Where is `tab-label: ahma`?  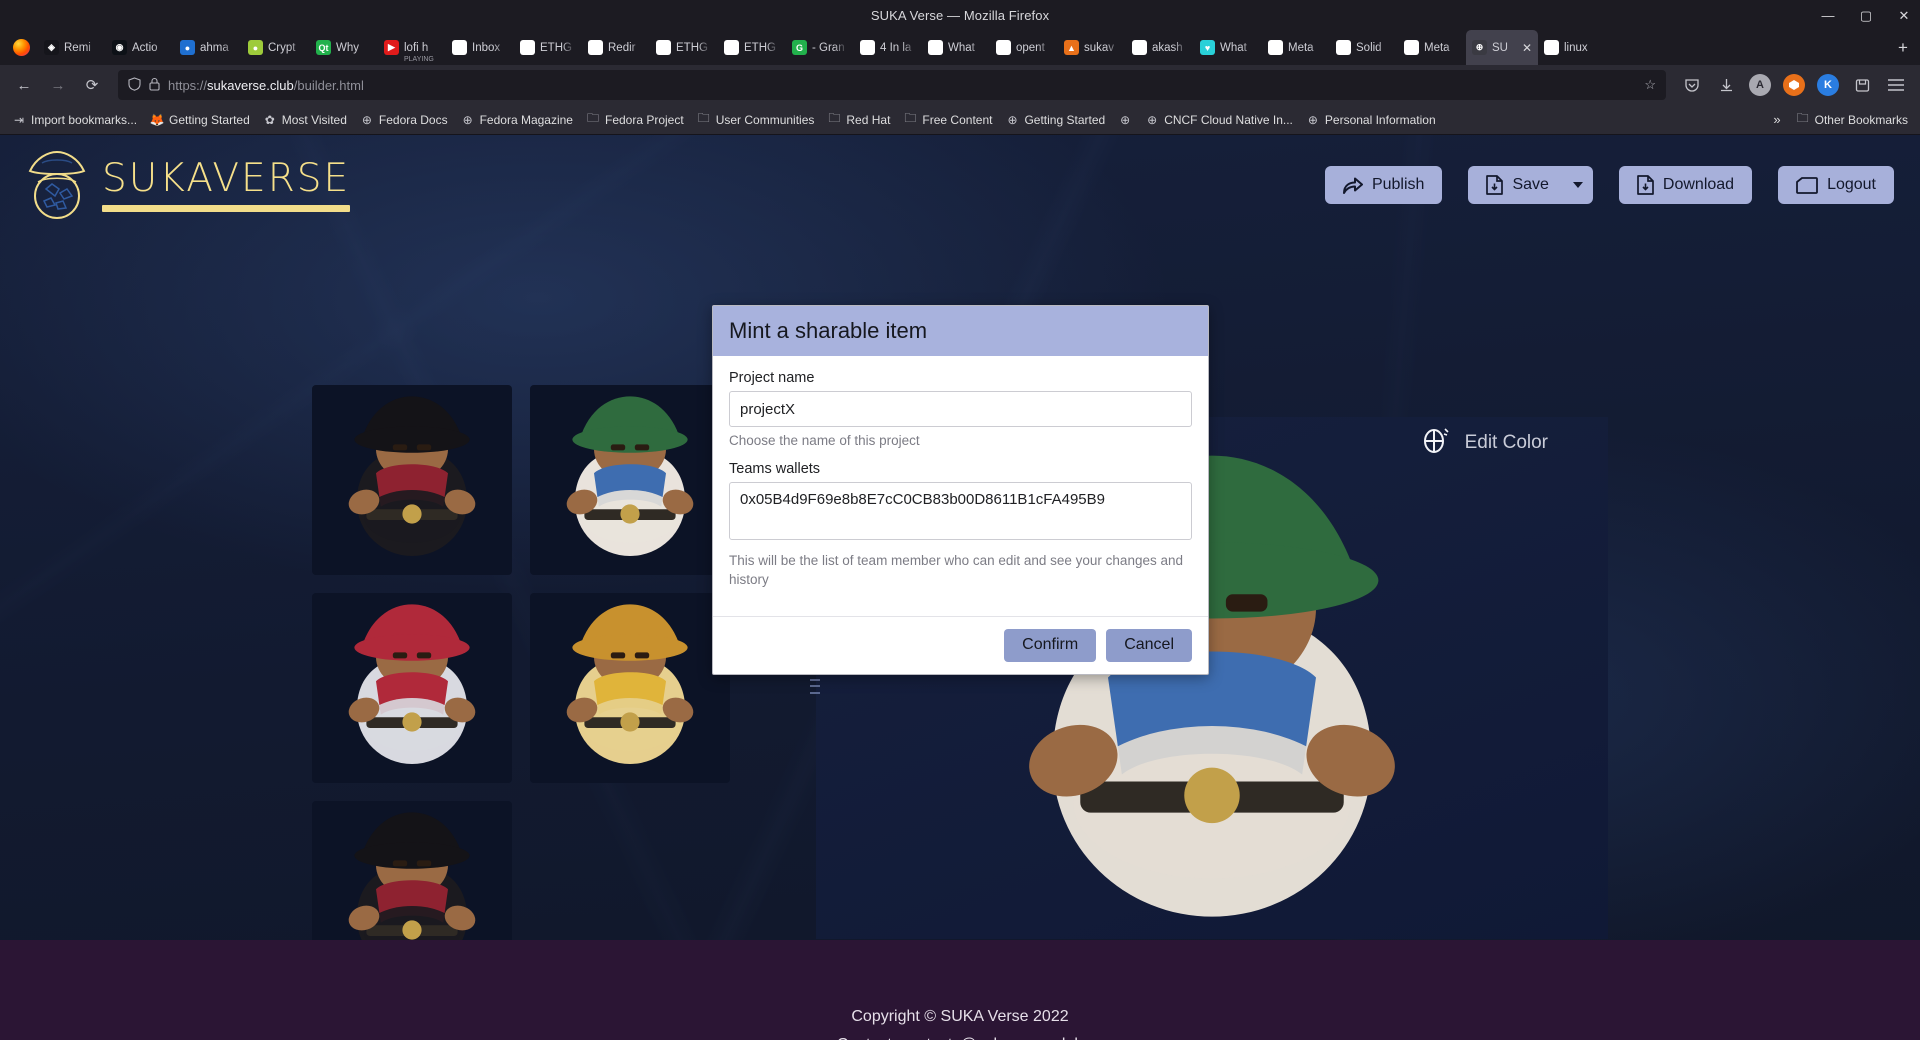 tab-label: ahma is located at coordinates (214, 47).